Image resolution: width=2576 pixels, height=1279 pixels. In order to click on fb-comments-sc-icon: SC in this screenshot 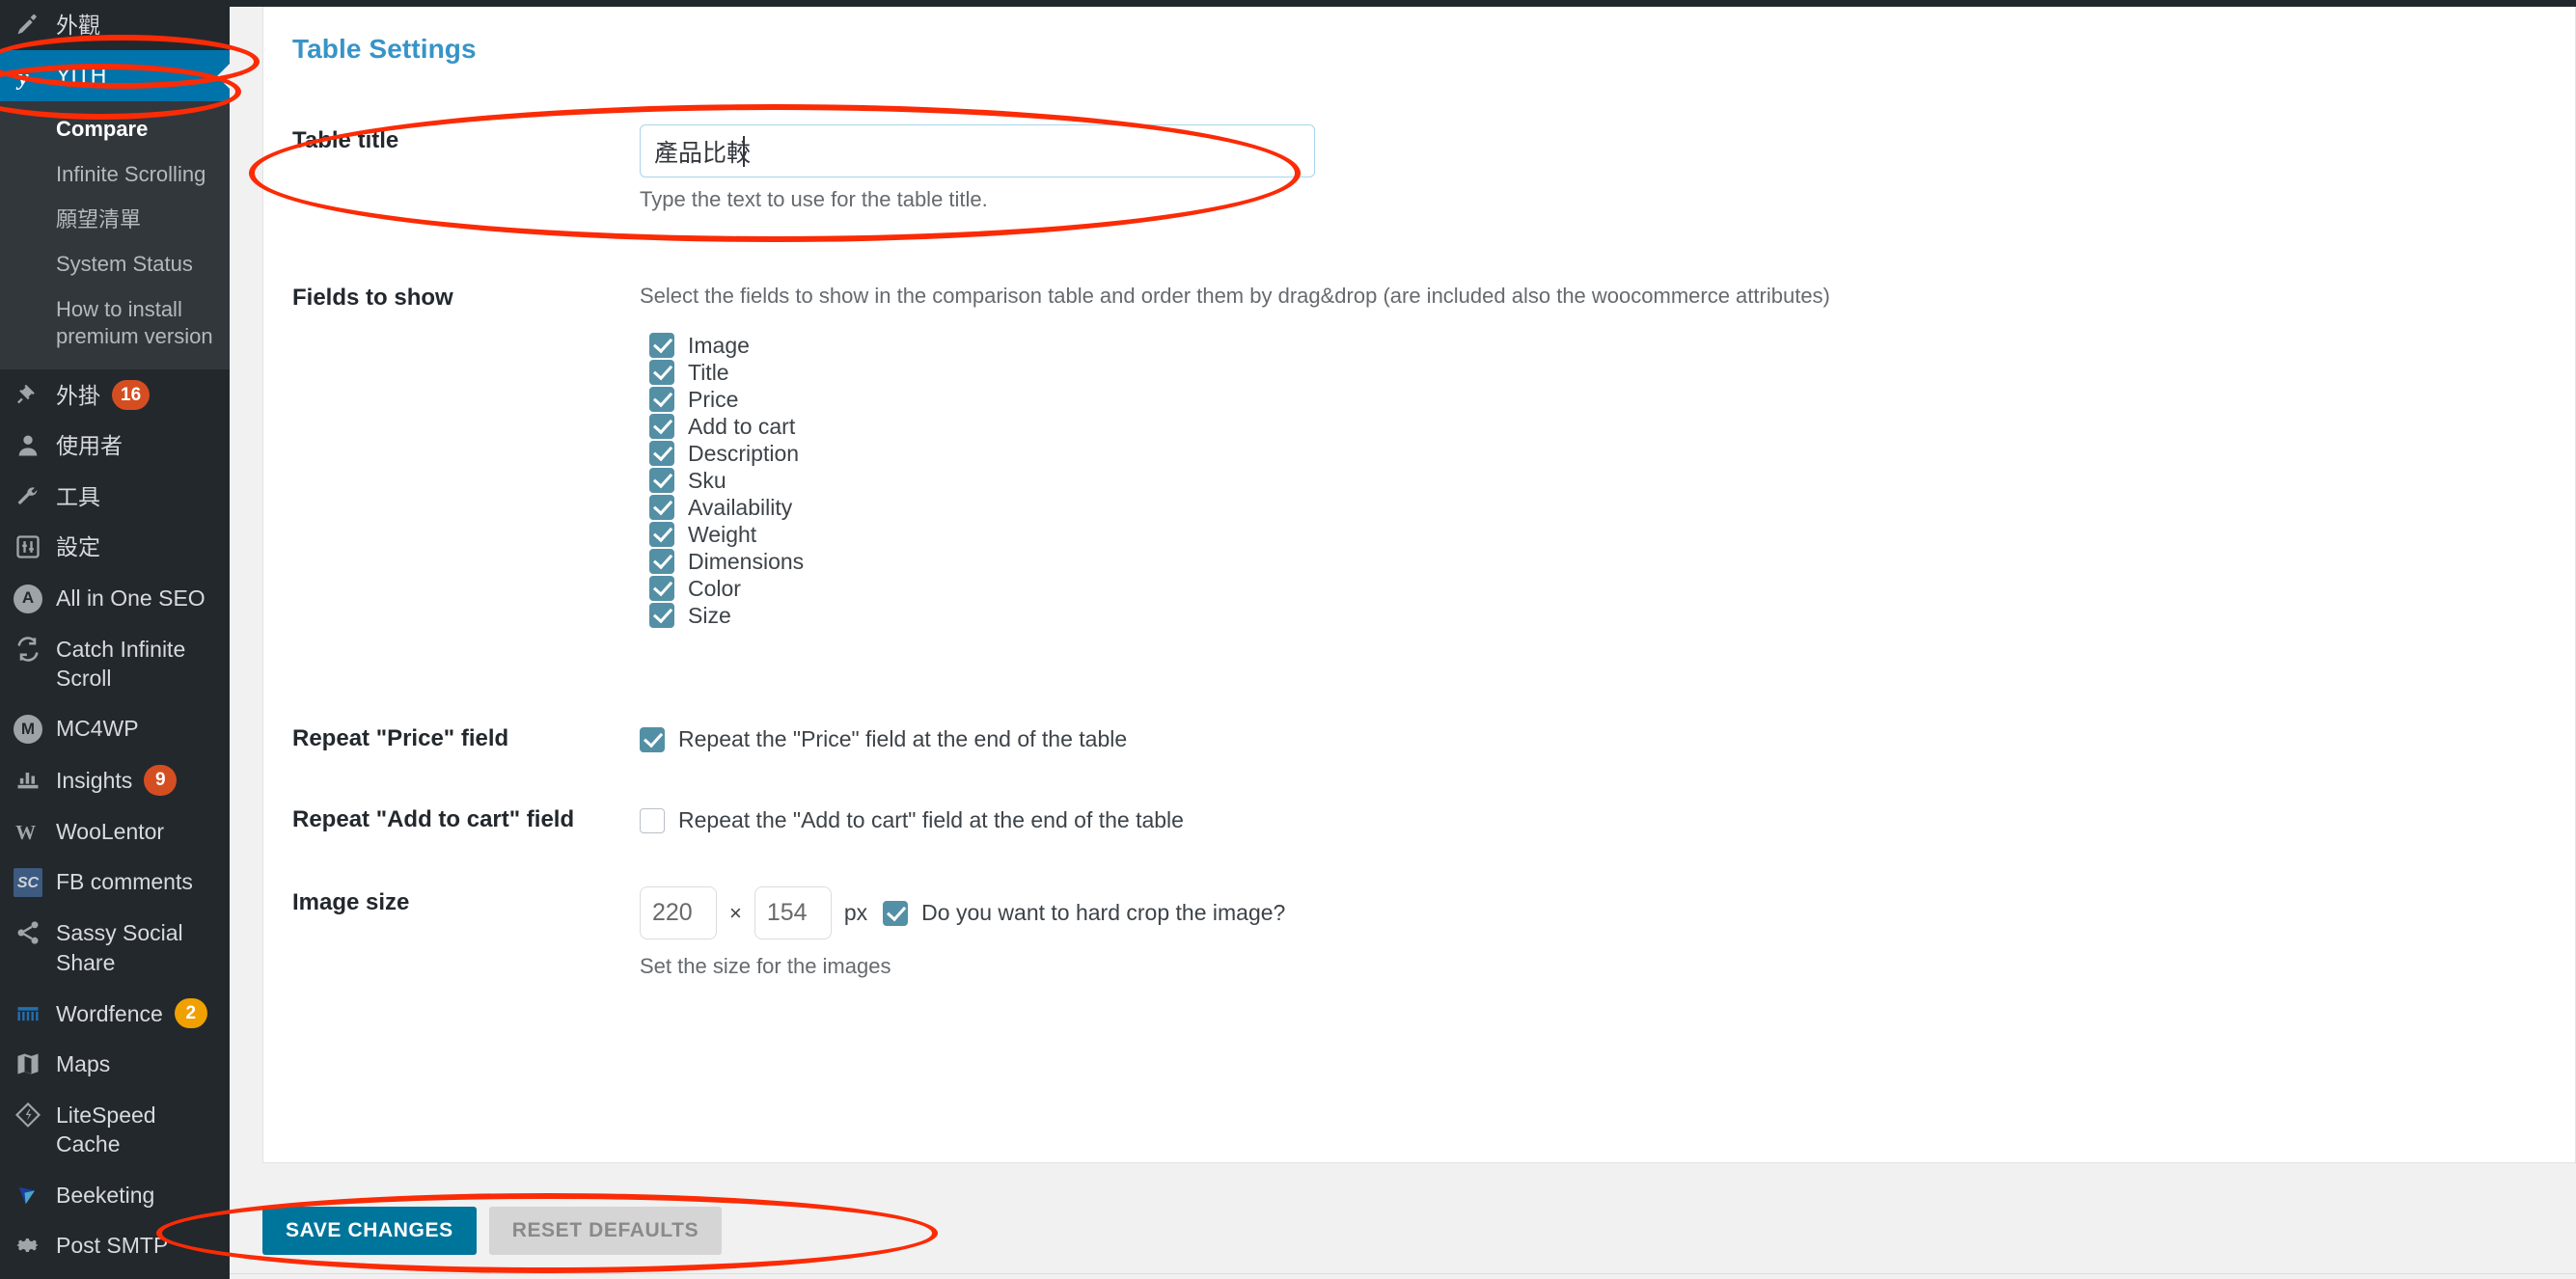, I will do `click(28, 882)`.